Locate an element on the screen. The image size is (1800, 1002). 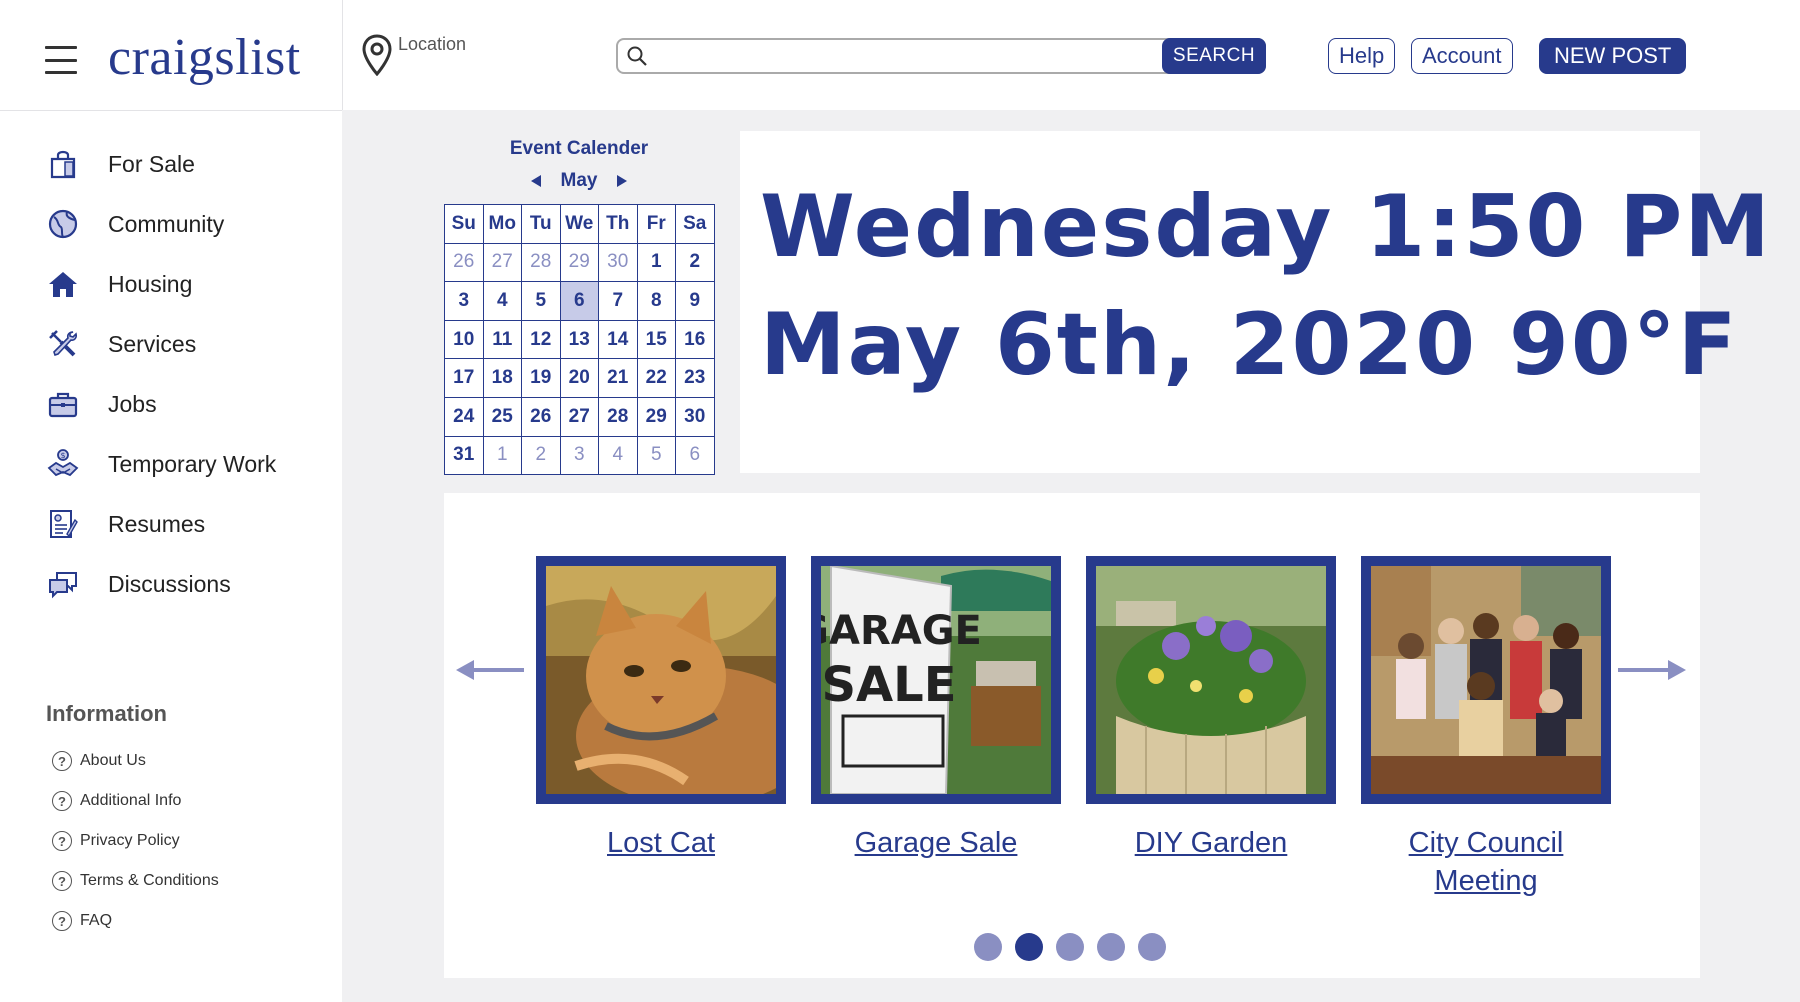
hamburger-menu-icon is located at coordinates (61, 60).